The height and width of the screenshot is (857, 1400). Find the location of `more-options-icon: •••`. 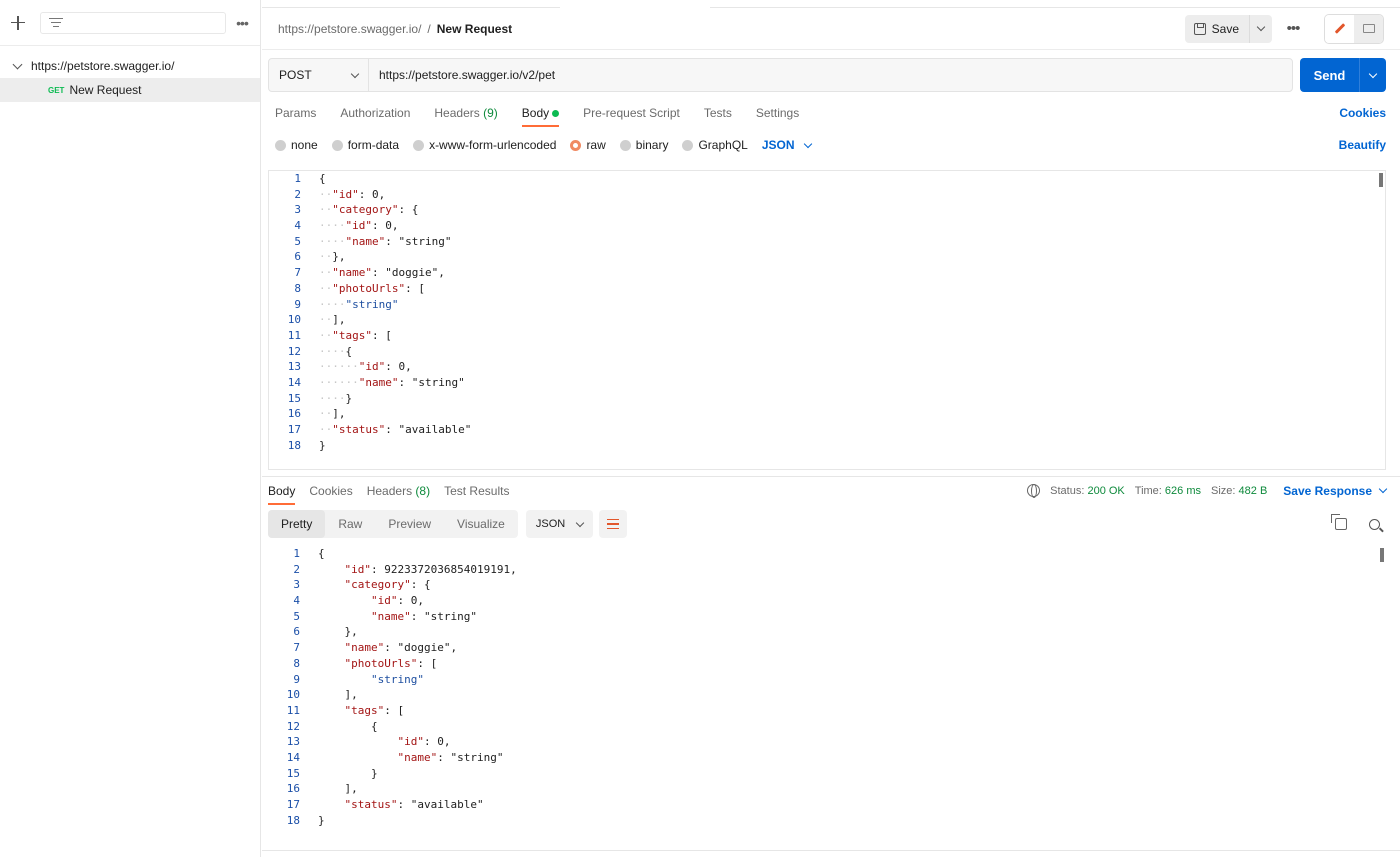

more-options-icon: ••• is located at coordinates (242, 23).